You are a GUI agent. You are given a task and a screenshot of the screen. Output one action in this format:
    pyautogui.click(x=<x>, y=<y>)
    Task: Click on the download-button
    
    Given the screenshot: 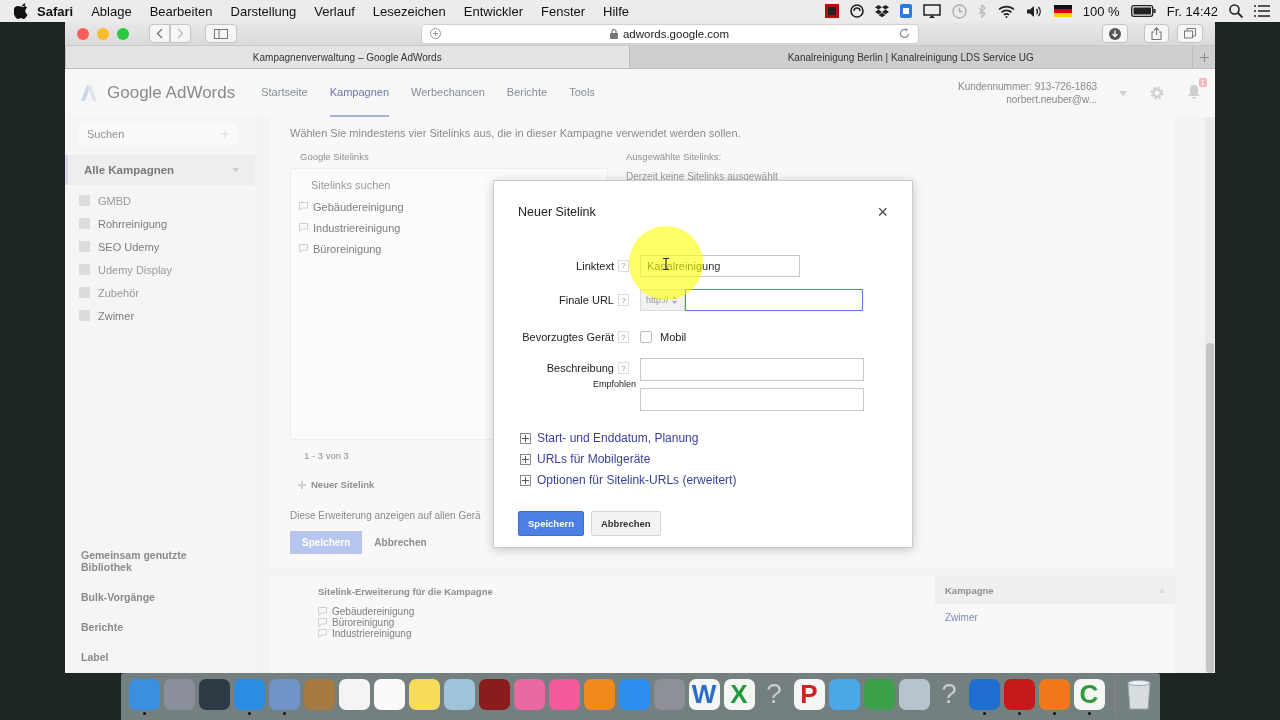 What is the action you would take?
    pyautogui.click(x=1115, y=33)
    